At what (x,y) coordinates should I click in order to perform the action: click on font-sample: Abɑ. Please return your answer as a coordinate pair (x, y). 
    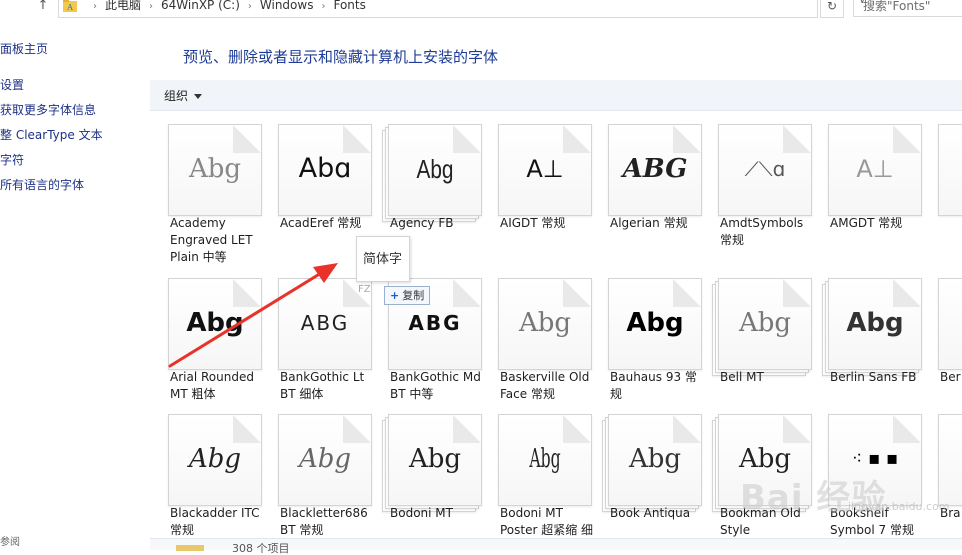
    Looking at the image, I should click on (325, 168).